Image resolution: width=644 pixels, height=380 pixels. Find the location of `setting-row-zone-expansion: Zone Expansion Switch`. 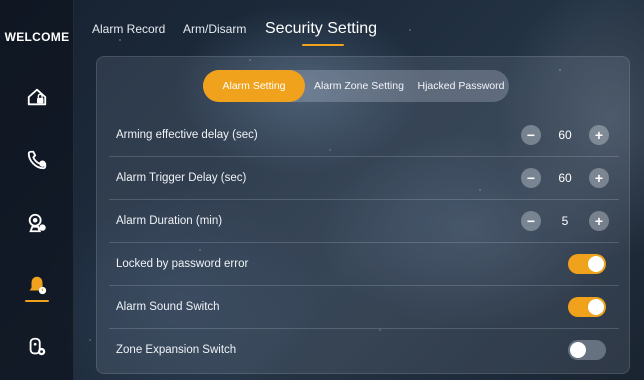

setting-row-zone-expansion: Zone Expansion Switch is located at coordinates (364, 350).